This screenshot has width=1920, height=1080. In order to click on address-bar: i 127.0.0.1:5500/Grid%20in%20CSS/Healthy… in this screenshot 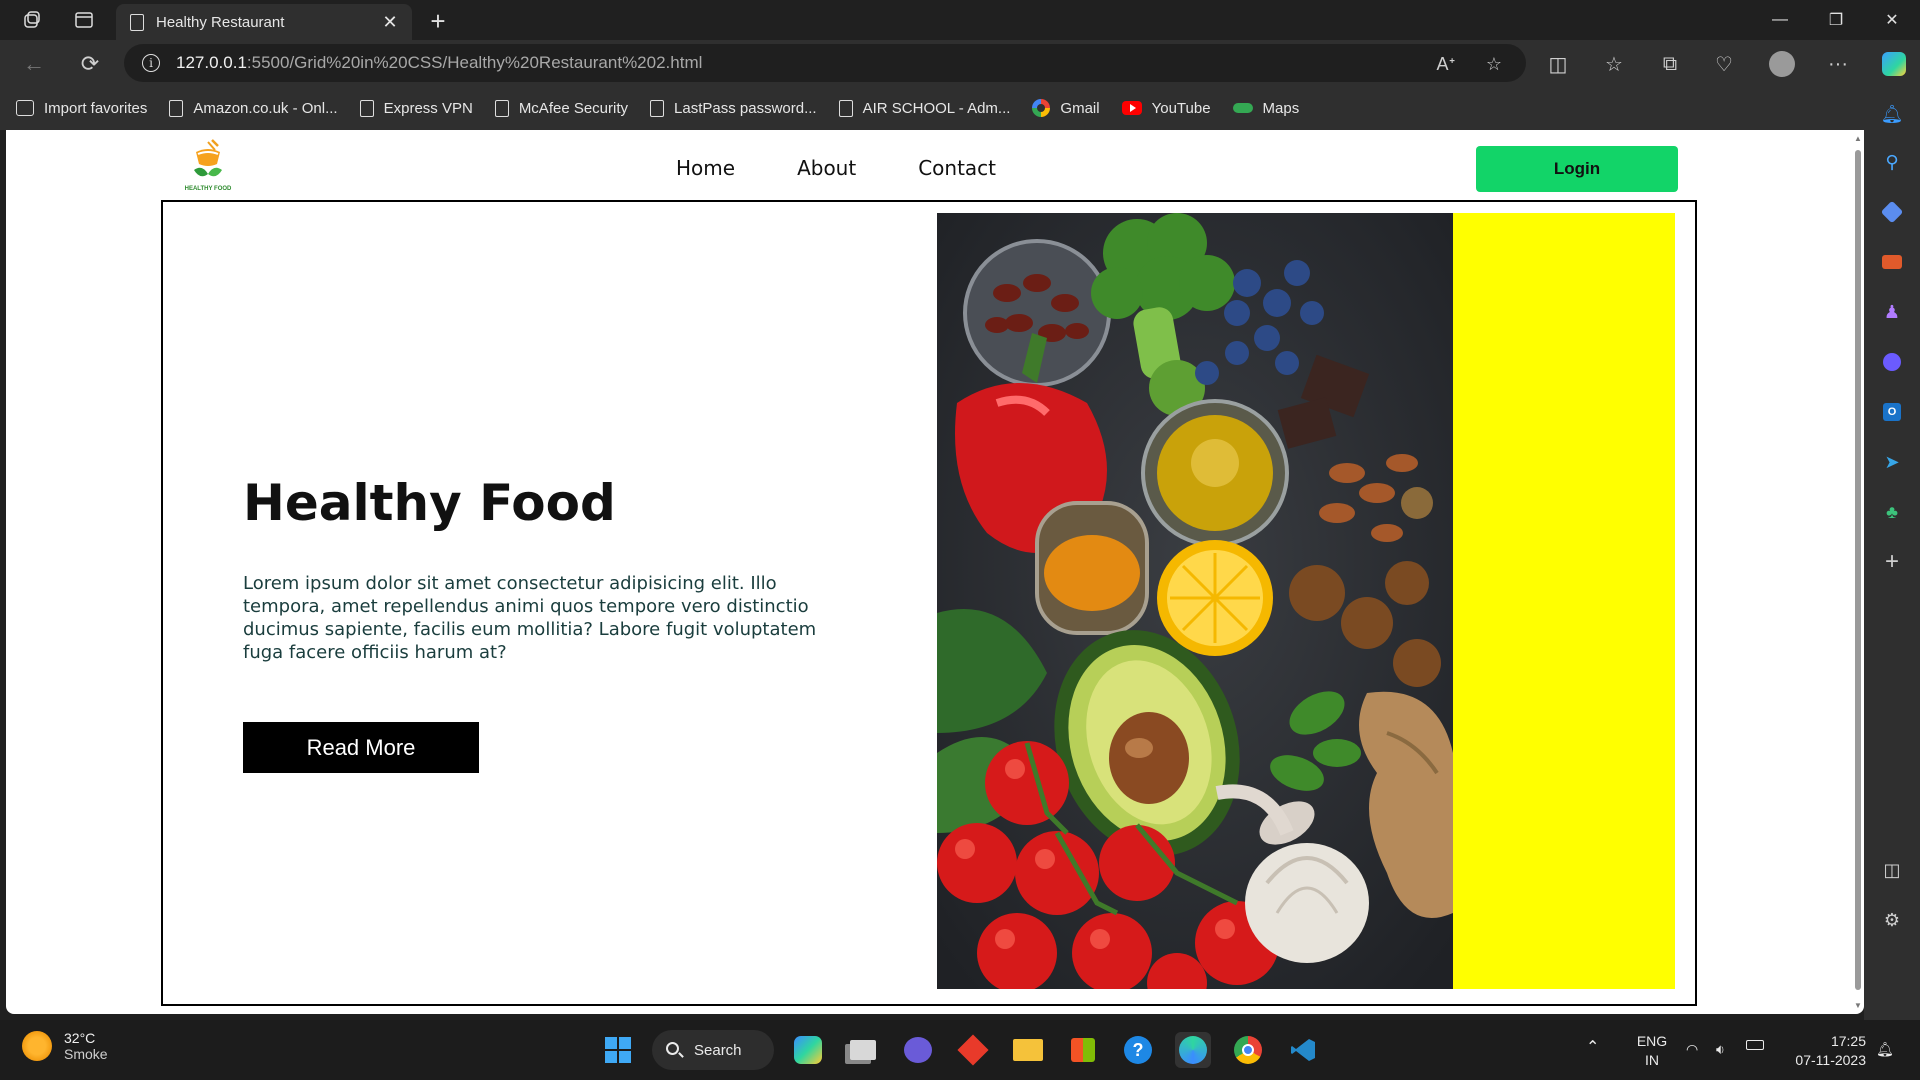, I will do `click(825, 63)`.